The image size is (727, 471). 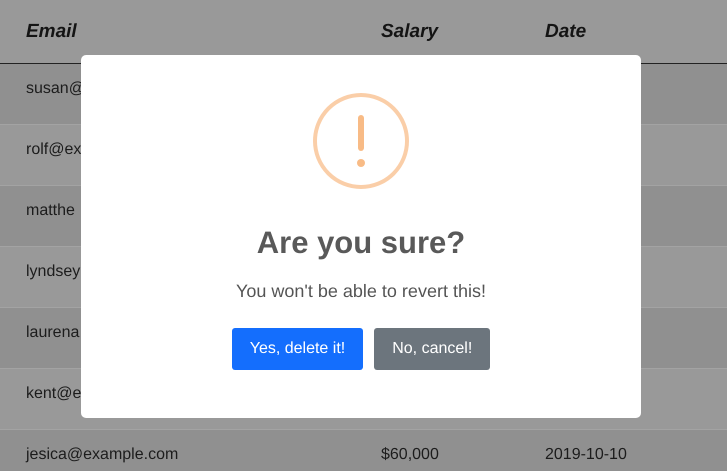 I want to click on table-cell: kent@e, so click(x=54, y=393).